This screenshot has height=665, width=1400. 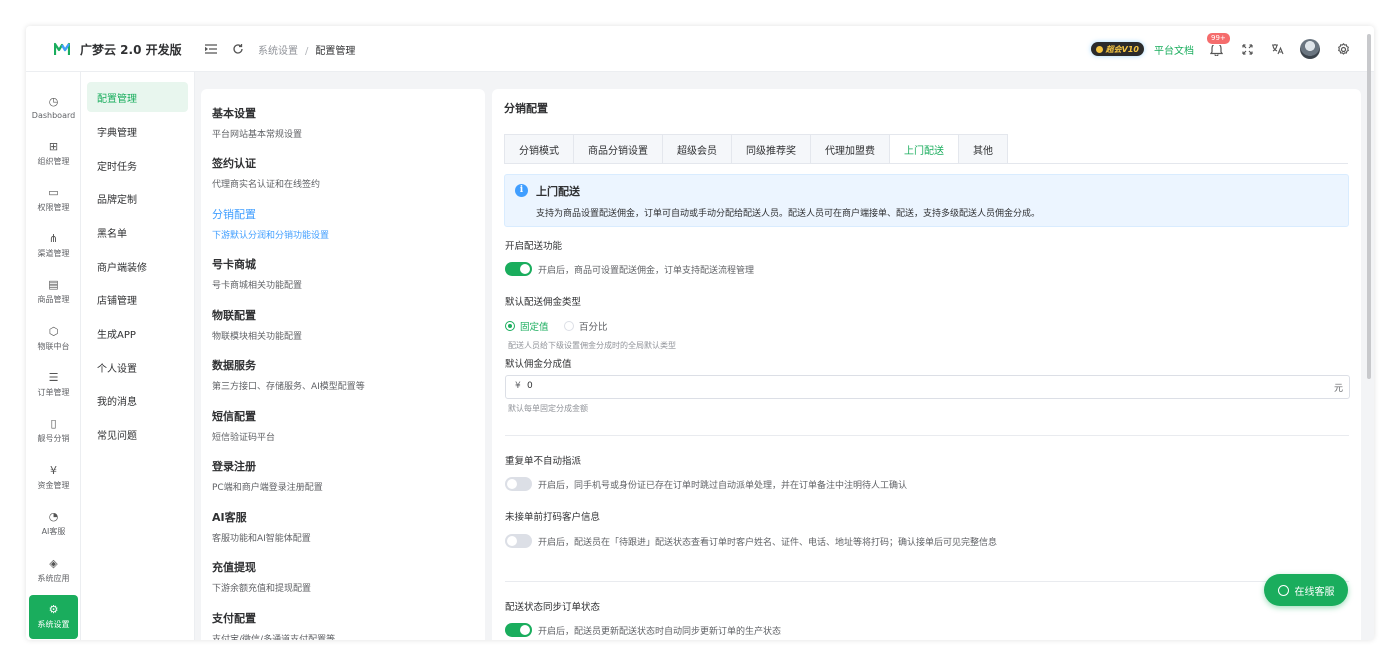 I want to click on config-title: AI客服, so click(x=229, y=517).